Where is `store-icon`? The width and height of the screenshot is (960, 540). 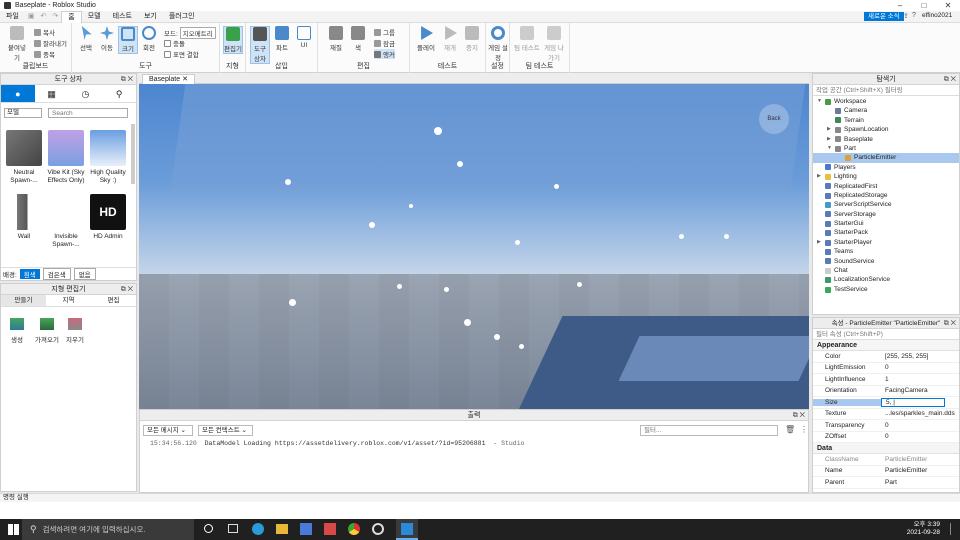 store-icon is located at coordinates (306, 529).